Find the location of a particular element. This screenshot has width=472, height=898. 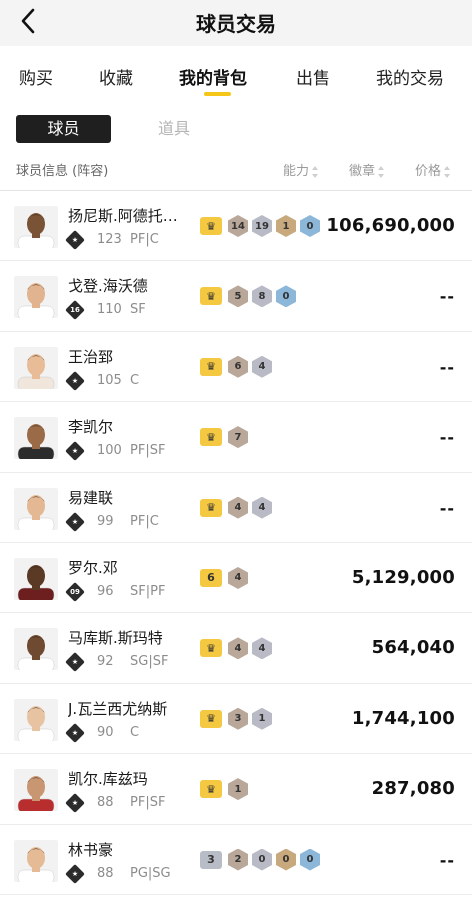

player-rating: 96 is located at coordinates (105, 591).